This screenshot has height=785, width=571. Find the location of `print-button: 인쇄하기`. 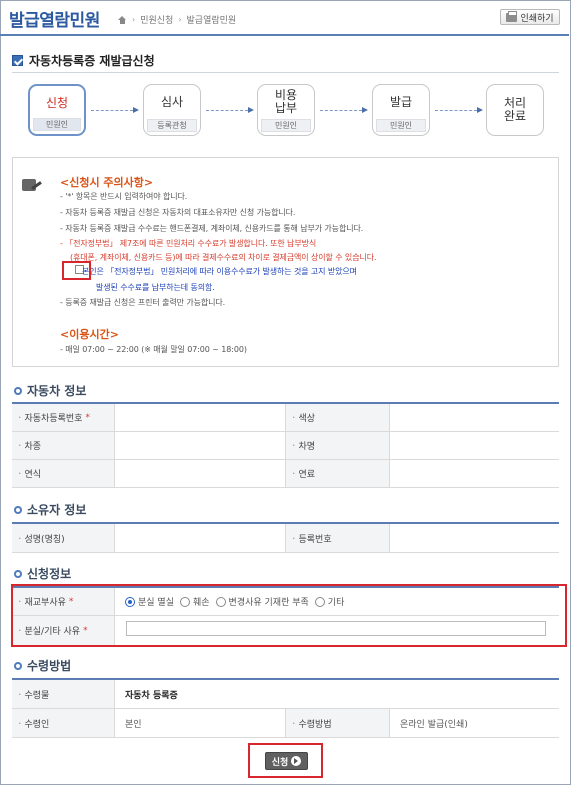

print-button: 인쇄하기 is located at coordinates (530, 17).